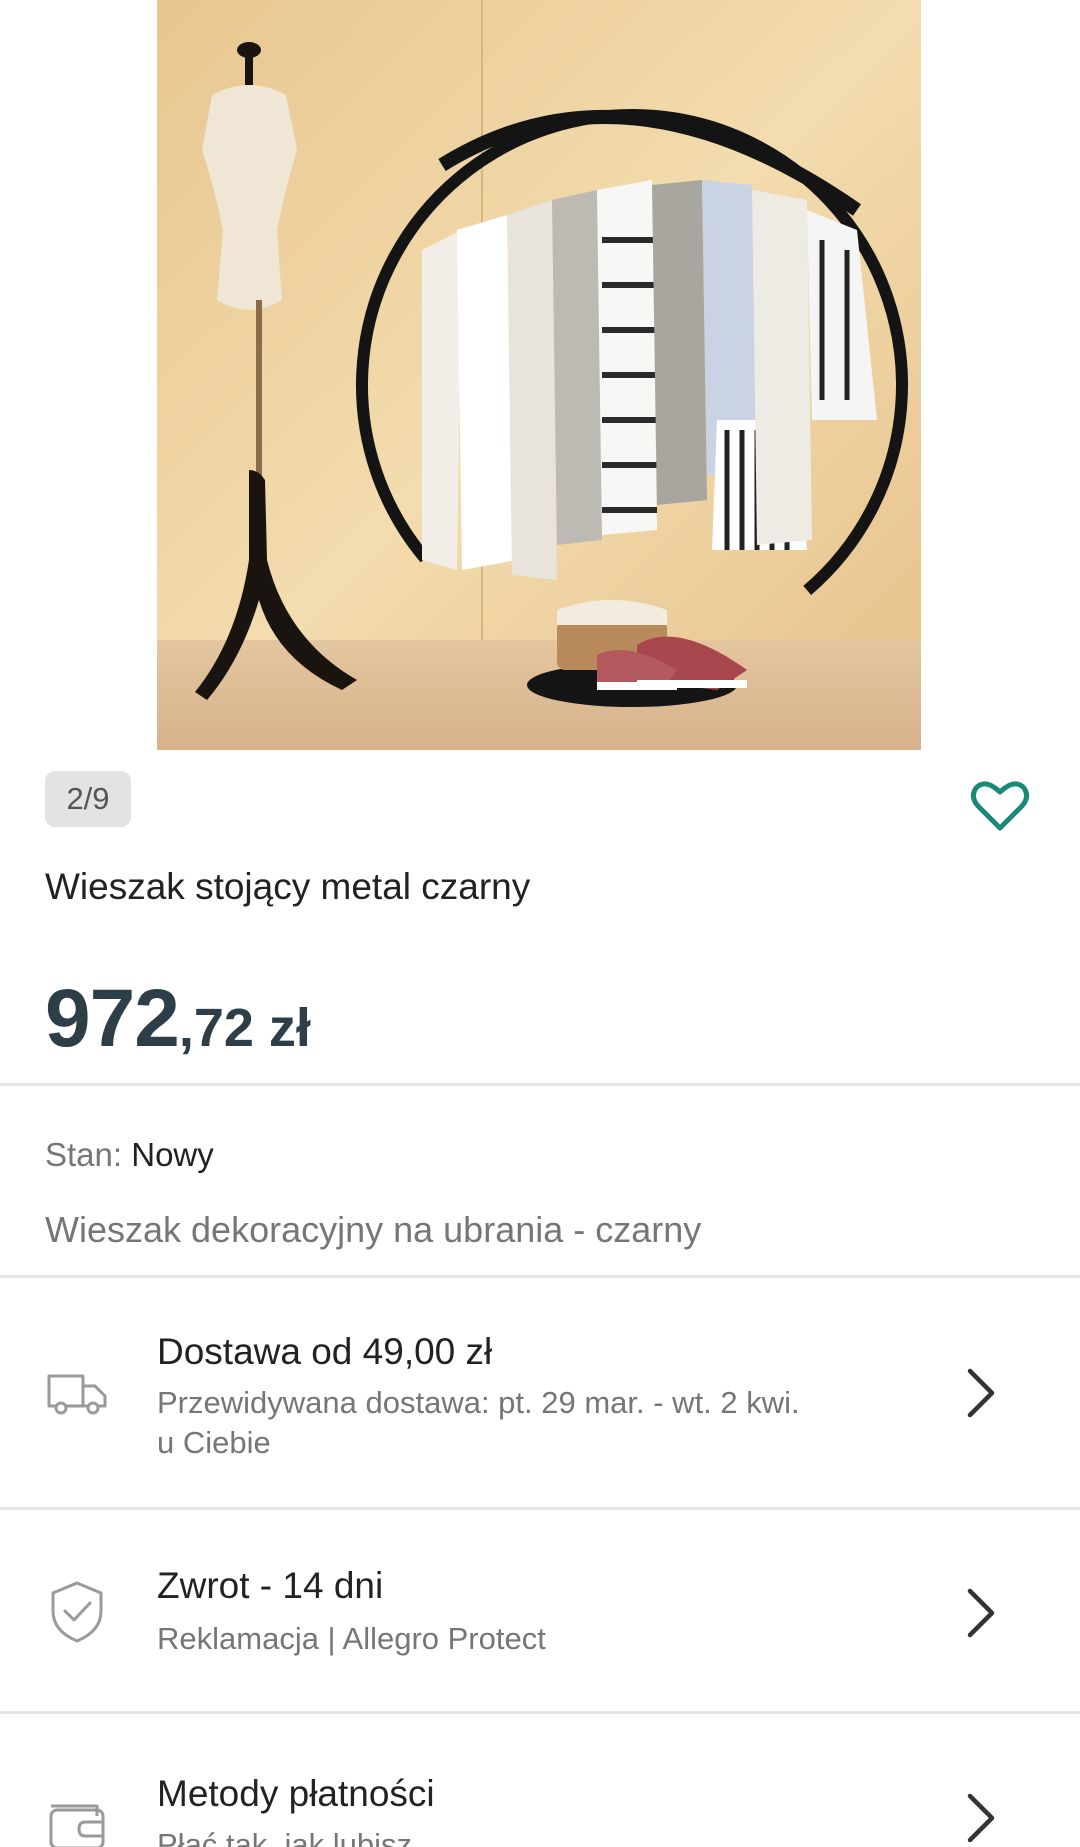 The height and width of the screenshot is (1847, 1080). I want to click on returns-title: Zwrot - 14 dni, so click(270, 1585).